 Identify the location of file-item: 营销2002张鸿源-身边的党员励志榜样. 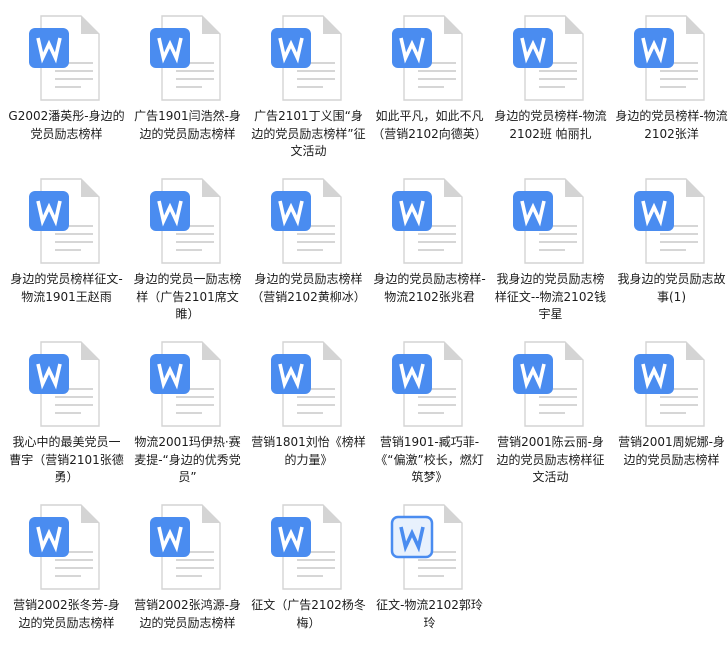
(187, 578).